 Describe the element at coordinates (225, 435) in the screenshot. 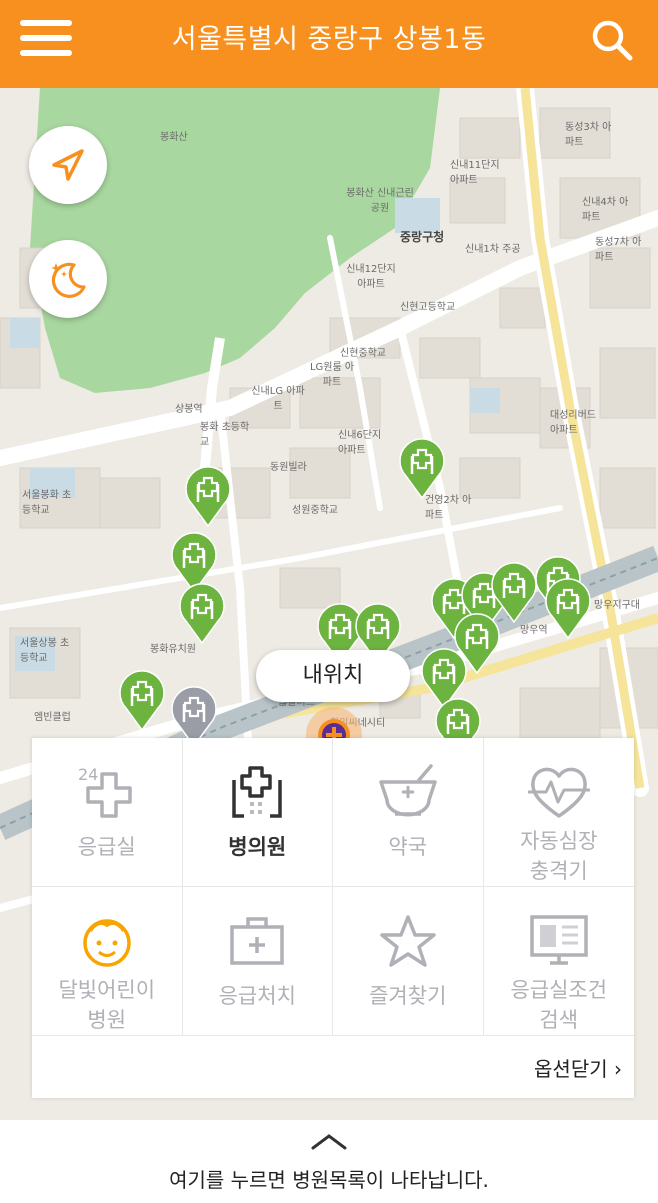

I see `map-label: 봉화 초등학교` at that location.